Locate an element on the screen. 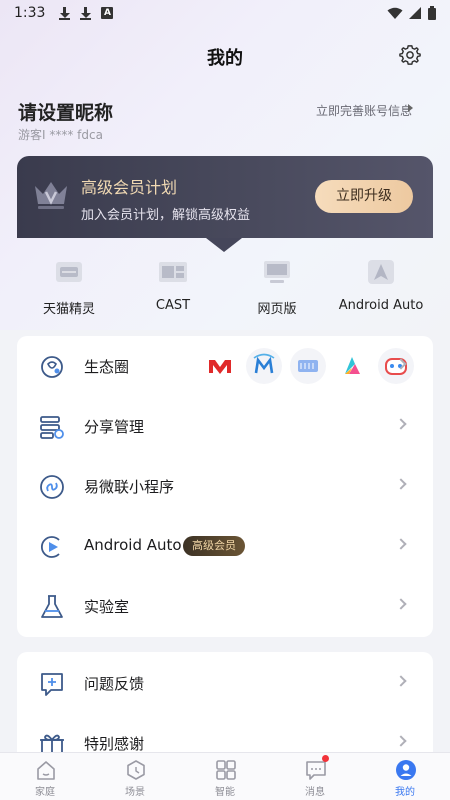 Image resolution: width=450 pixels, height=800 pixels. quick-link-cast: CAST is located at coordinates (173, 287).